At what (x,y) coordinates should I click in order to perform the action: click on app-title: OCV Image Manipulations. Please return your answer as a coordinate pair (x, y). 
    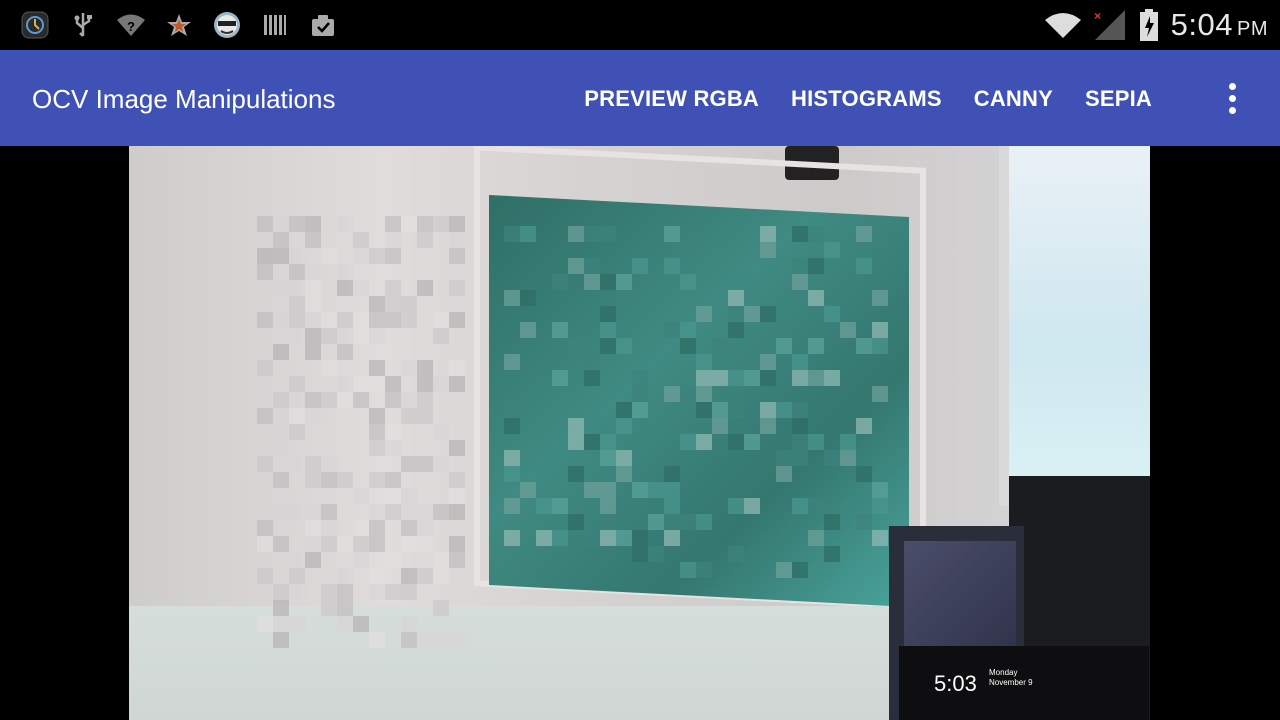
    Looking at the image, I should click on (184, 99).